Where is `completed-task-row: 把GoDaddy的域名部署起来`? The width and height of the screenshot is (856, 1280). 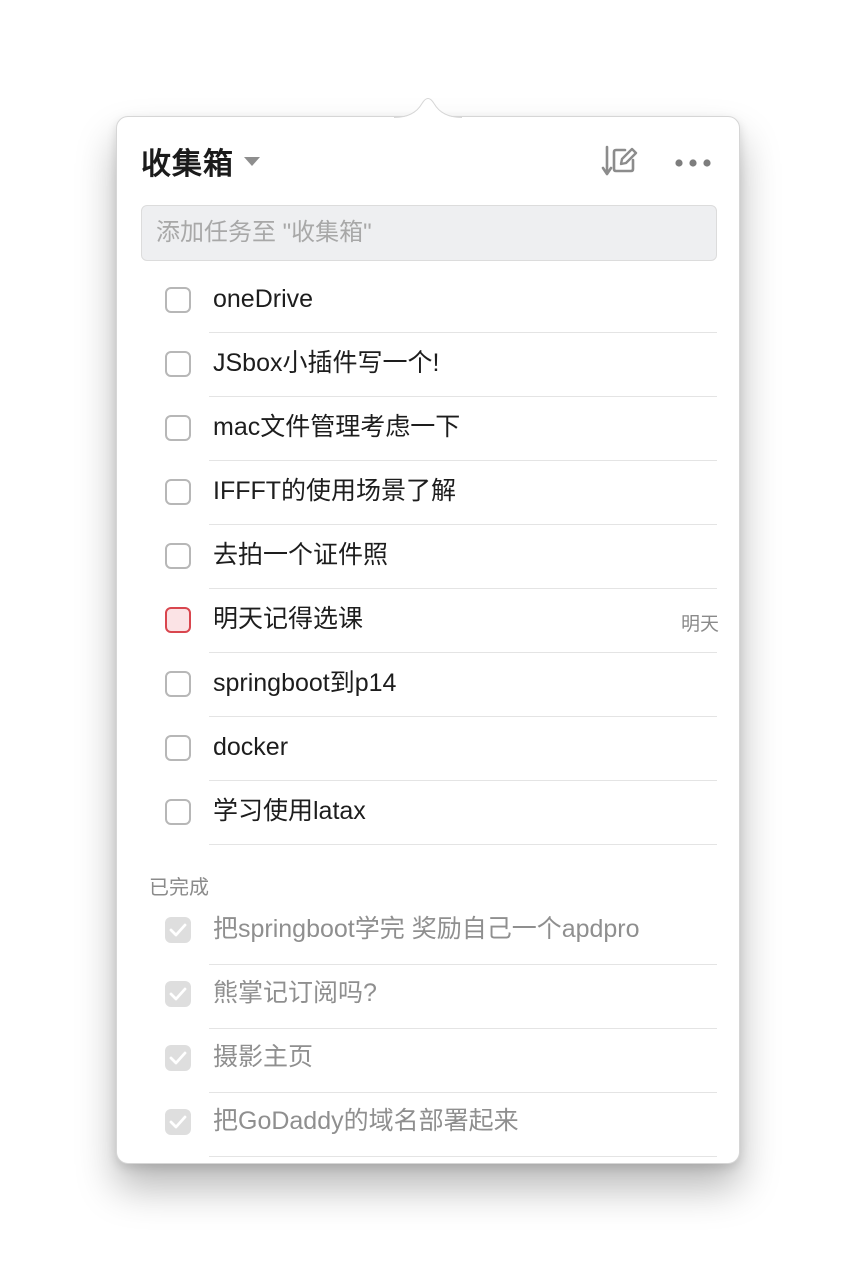
completed-task-row: 把GoDaddy的域名部署起来 is located at coordinates (429, 1125).